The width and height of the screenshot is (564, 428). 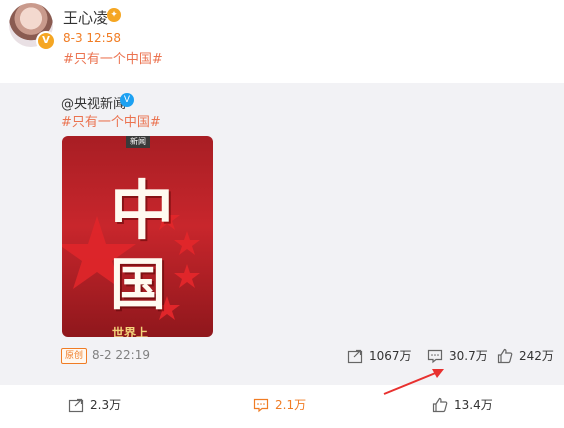 What do you see at coordinates (46, 41) in the screenshot?
I see `verified-badge-icon: V` at bounding box center [46, 41].